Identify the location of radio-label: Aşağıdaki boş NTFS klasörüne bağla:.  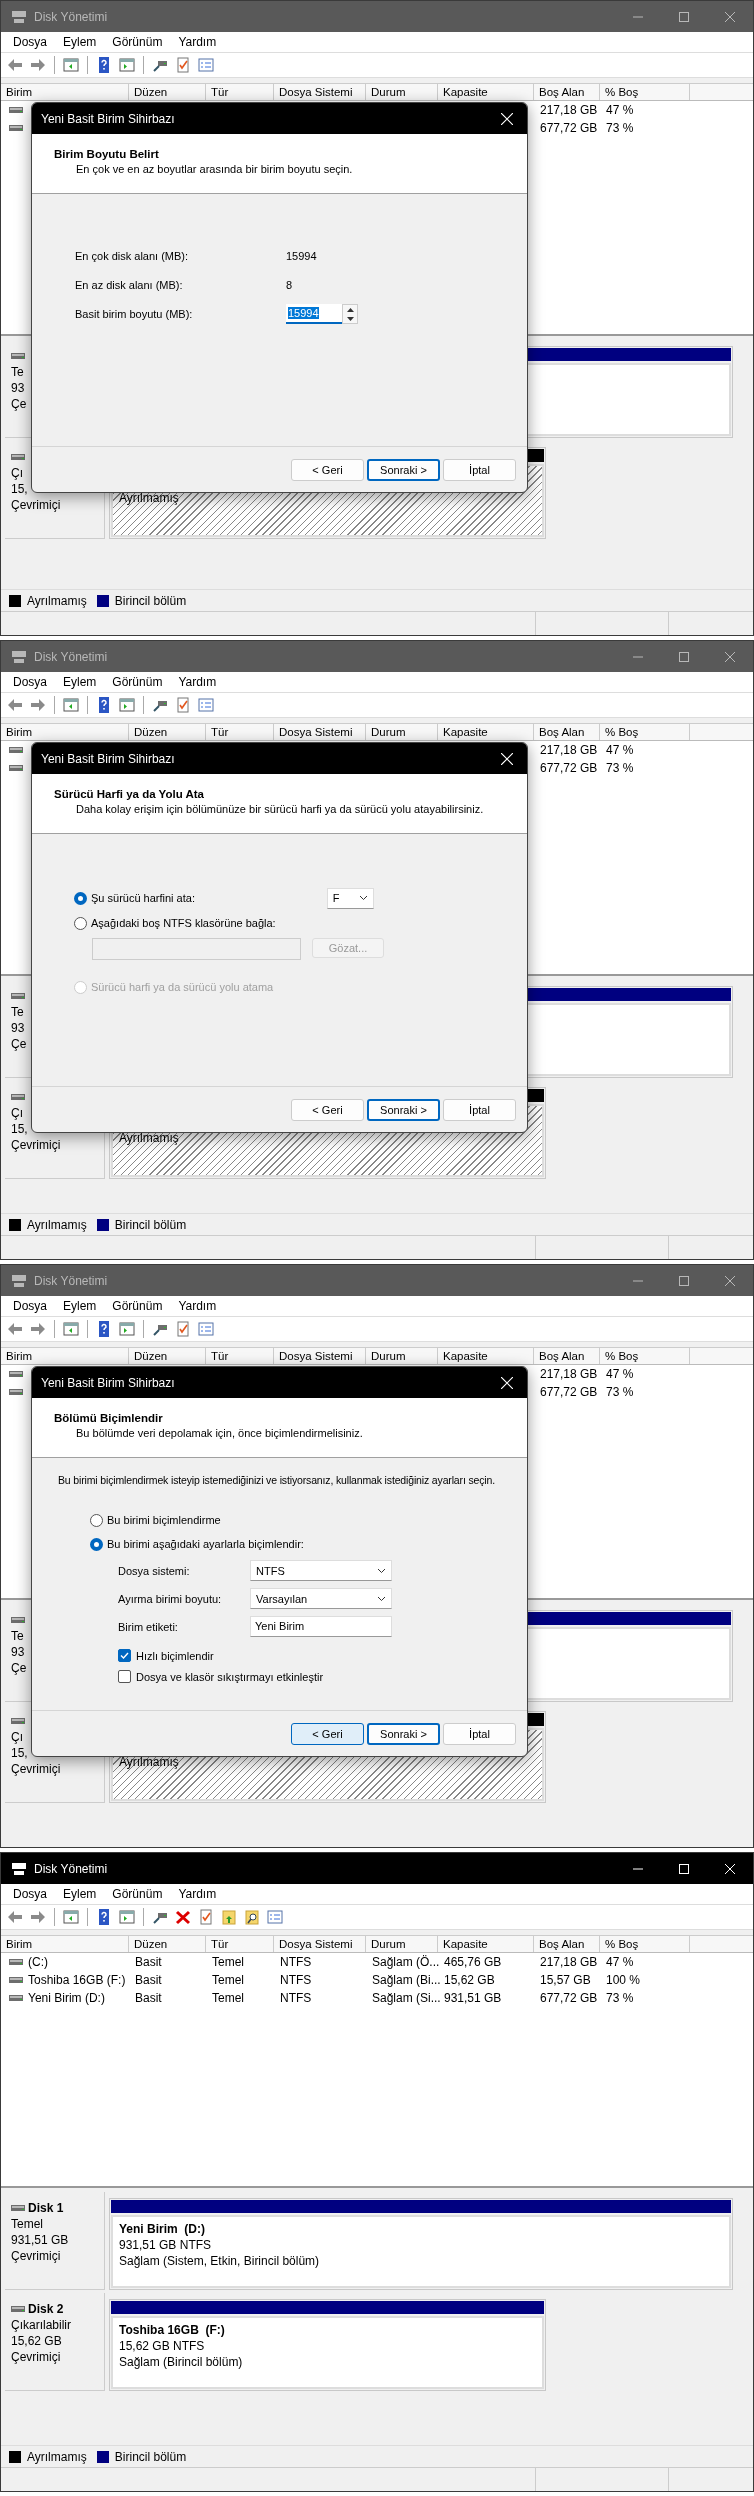
(183, 923).